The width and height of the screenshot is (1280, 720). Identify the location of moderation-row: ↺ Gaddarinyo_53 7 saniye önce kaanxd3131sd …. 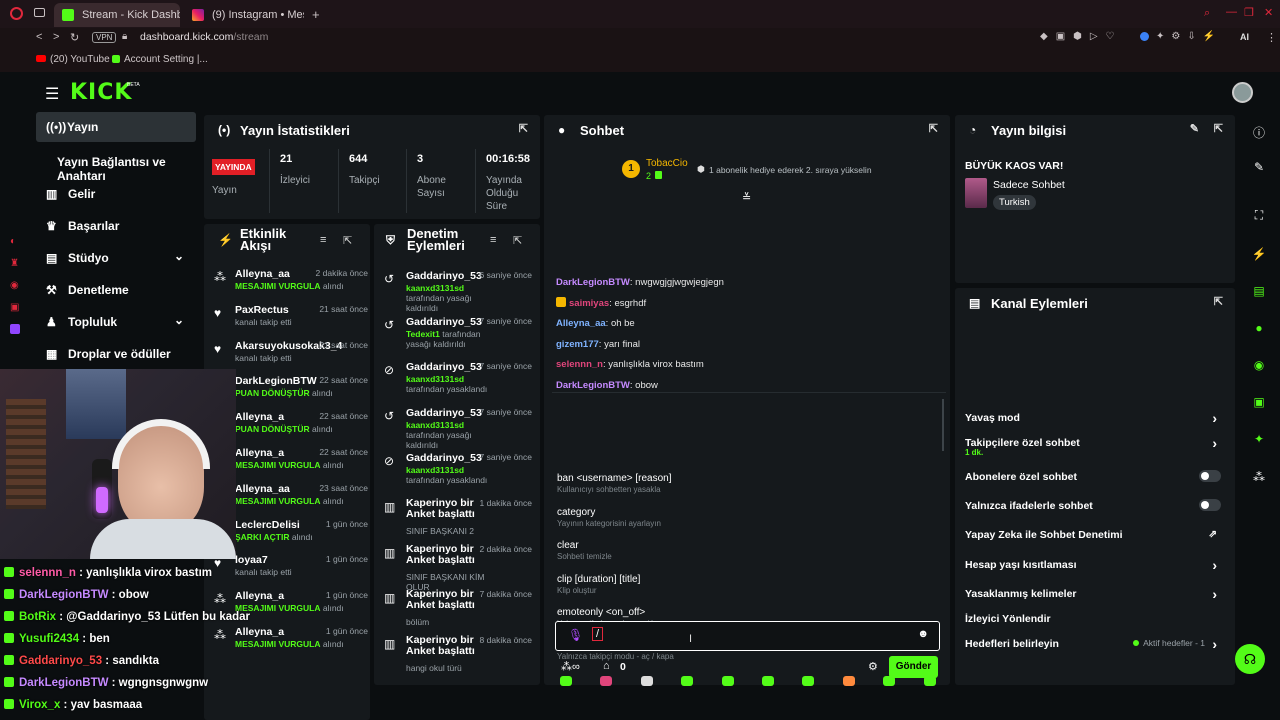
(457, 426).